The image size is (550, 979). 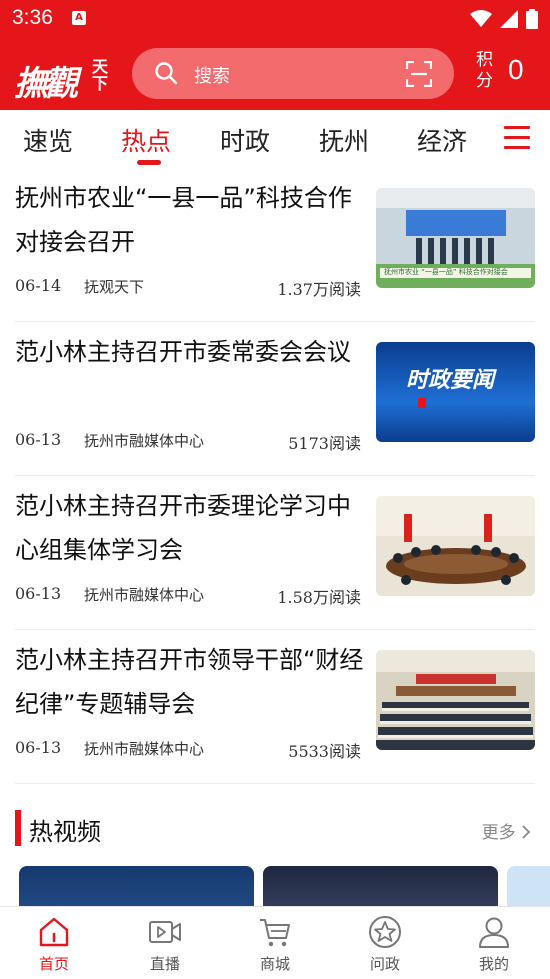 What do you see at coordinates (212, 76) in the screenshot?
I see `search-placeholder: 搜索` at bounding box center [212, 76].